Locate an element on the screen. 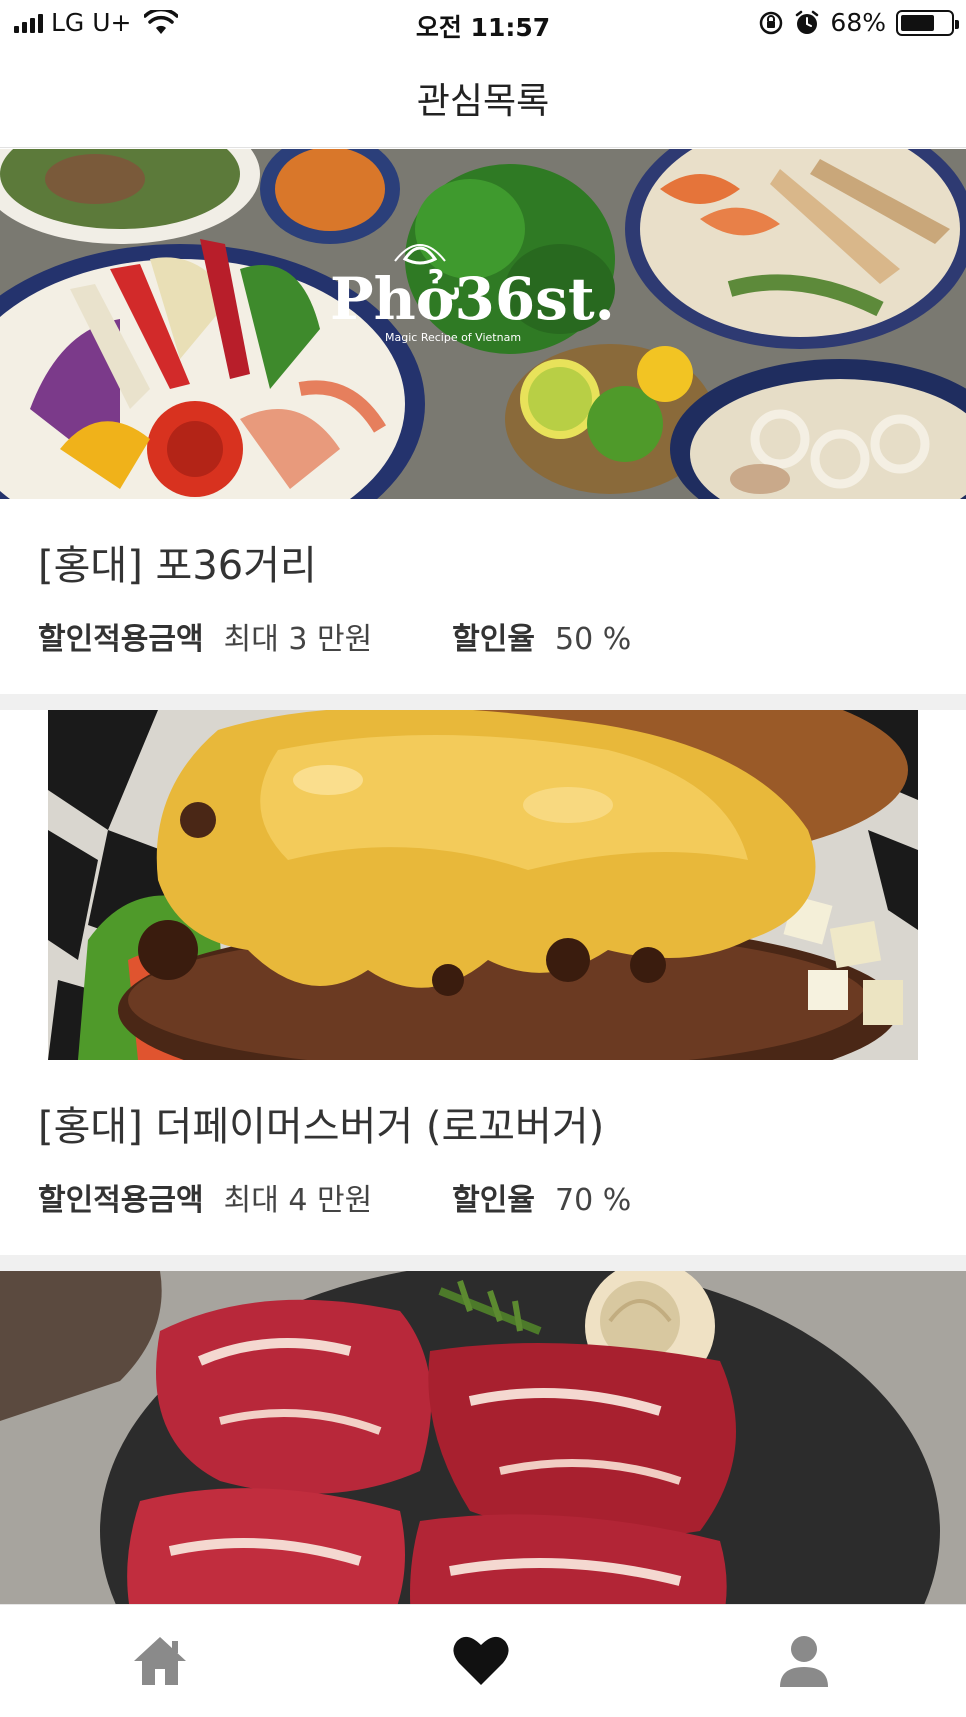 This screenshot has height=1717, width=966. restaurant-name: [홍대] 포36거리 is located at coordinates (177, 562).